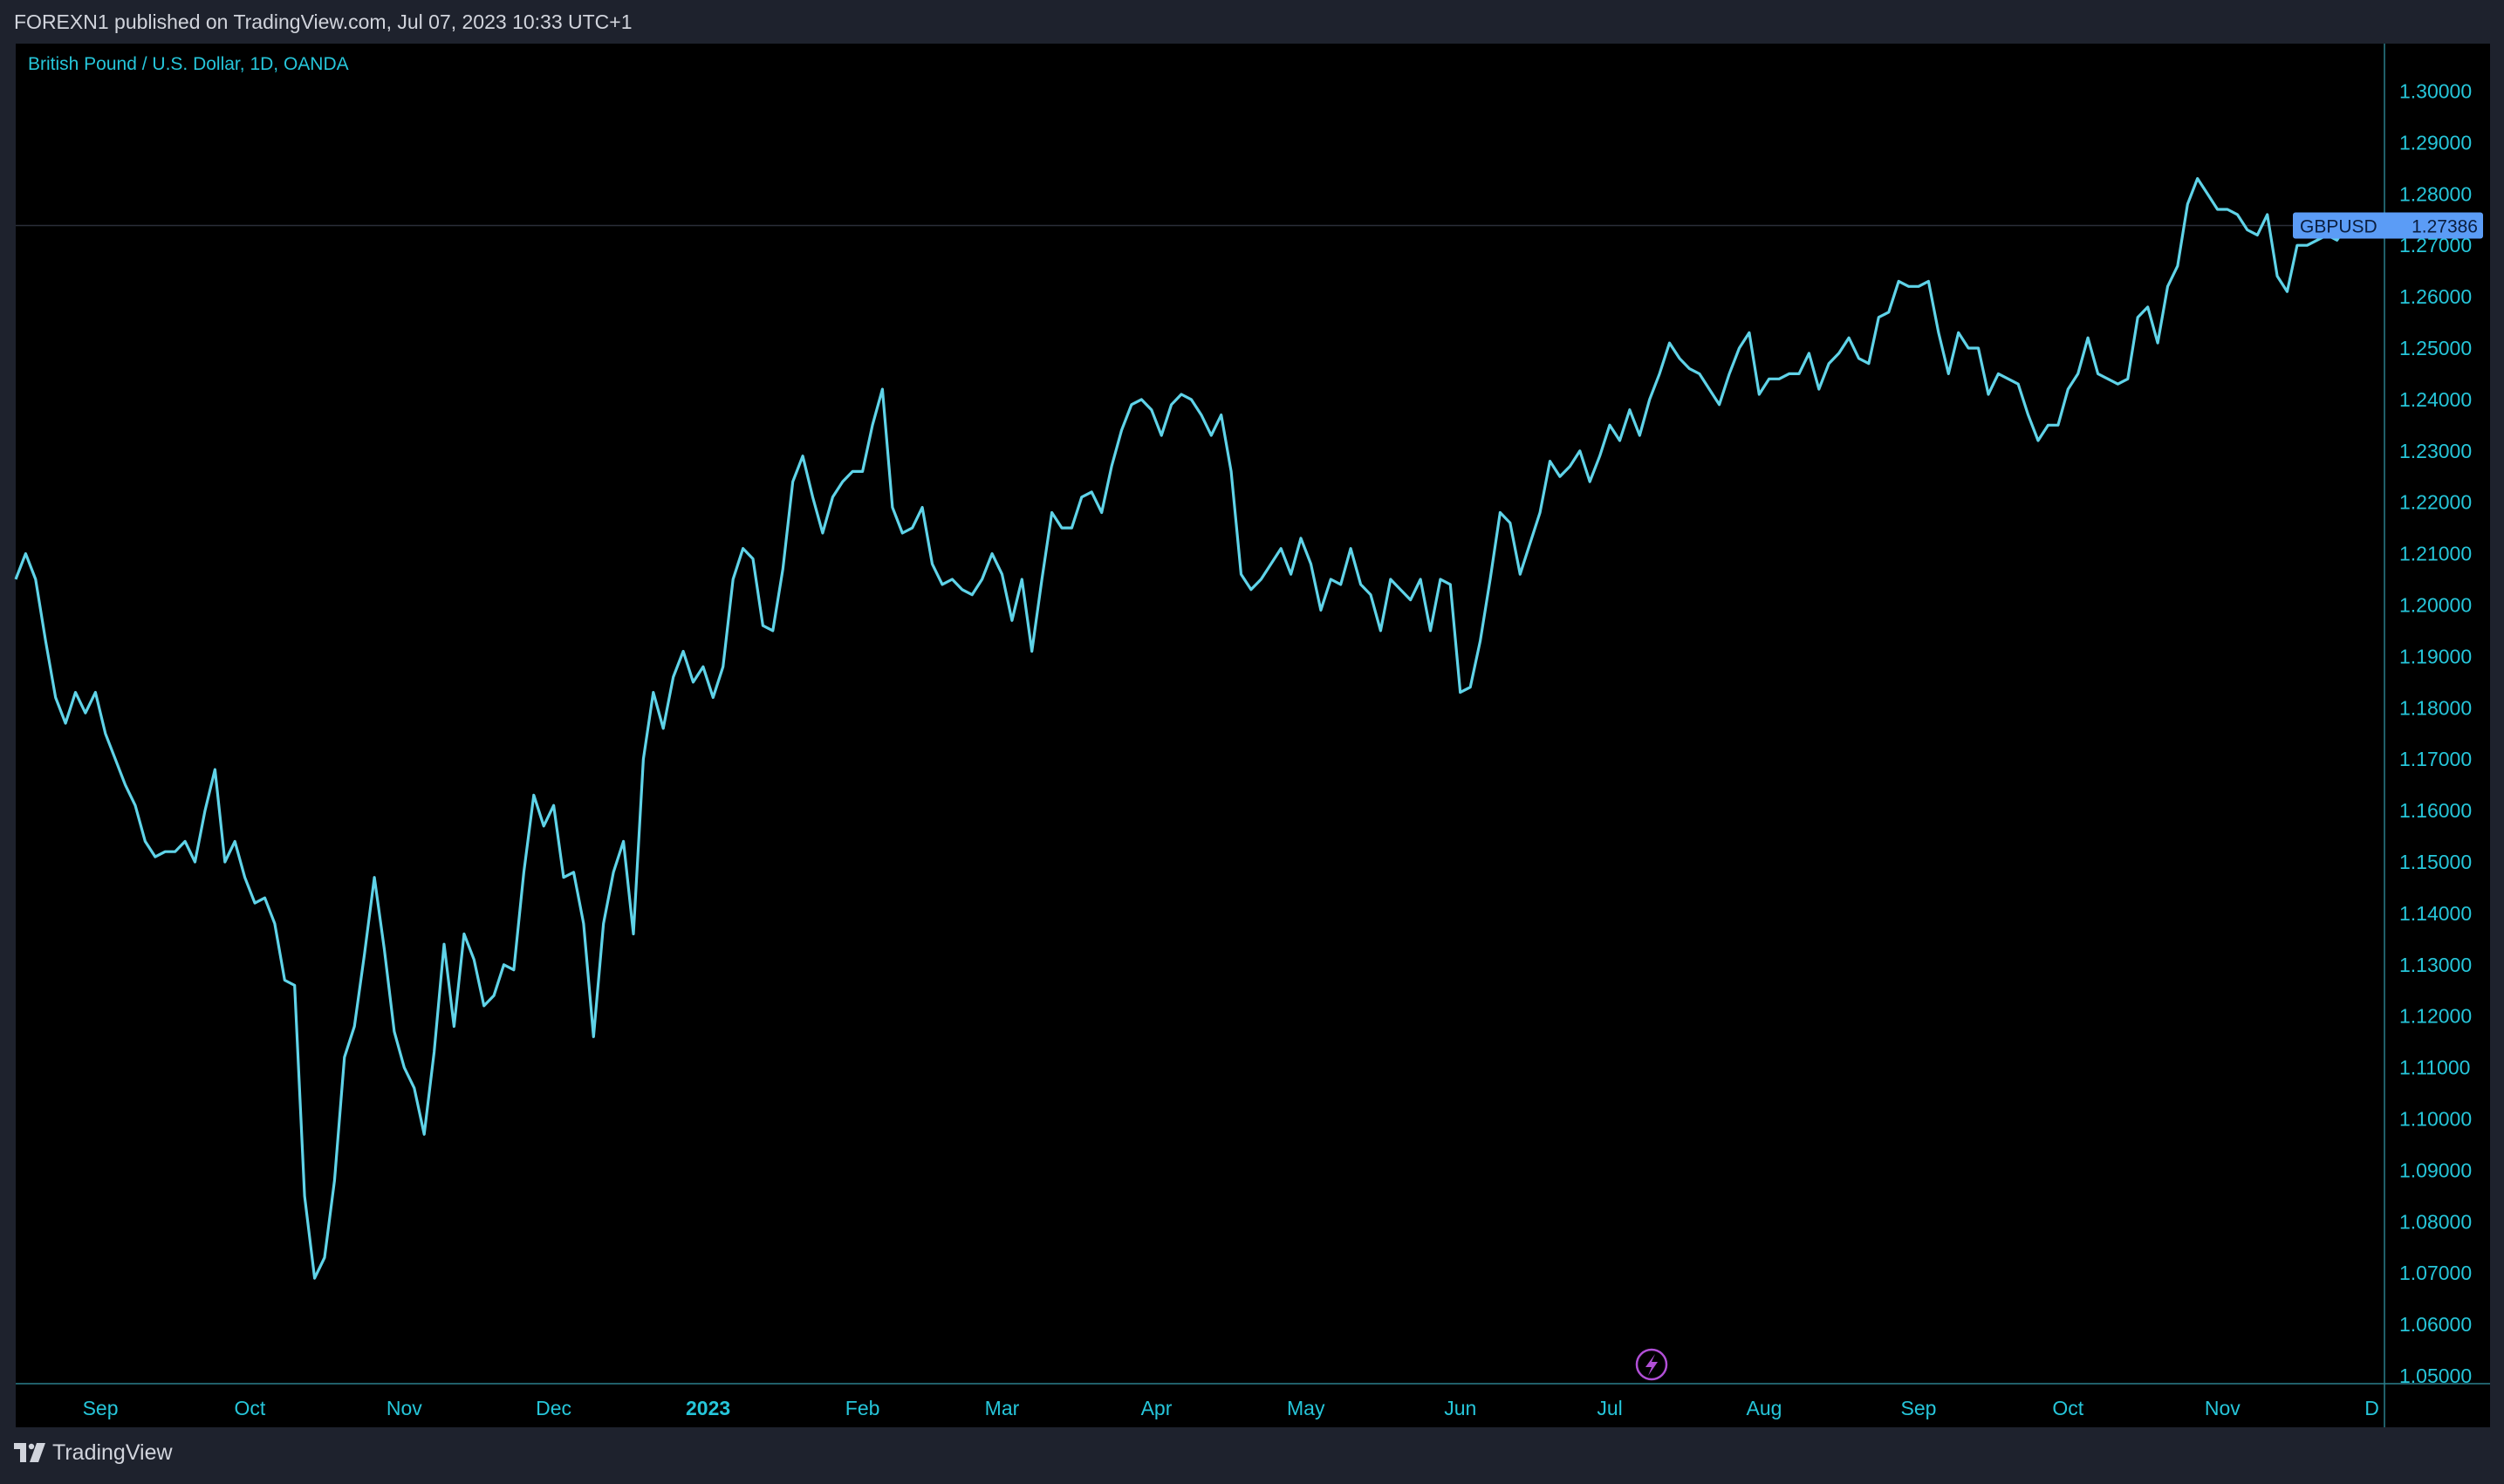 This screenshot has height=1484, width=2504. I want to click on y-tick-label: 1.09000, so click(2435, 1170).